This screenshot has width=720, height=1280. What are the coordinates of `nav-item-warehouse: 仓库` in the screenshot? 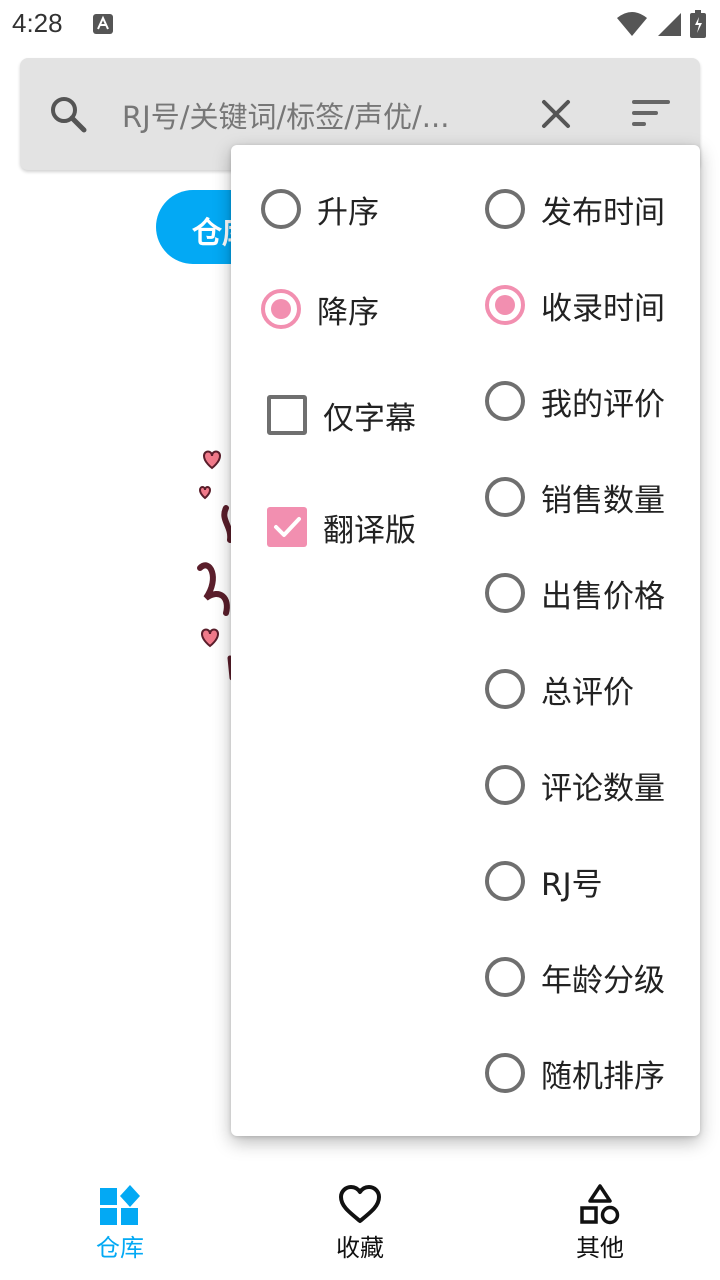 It's located at (120, 1223).